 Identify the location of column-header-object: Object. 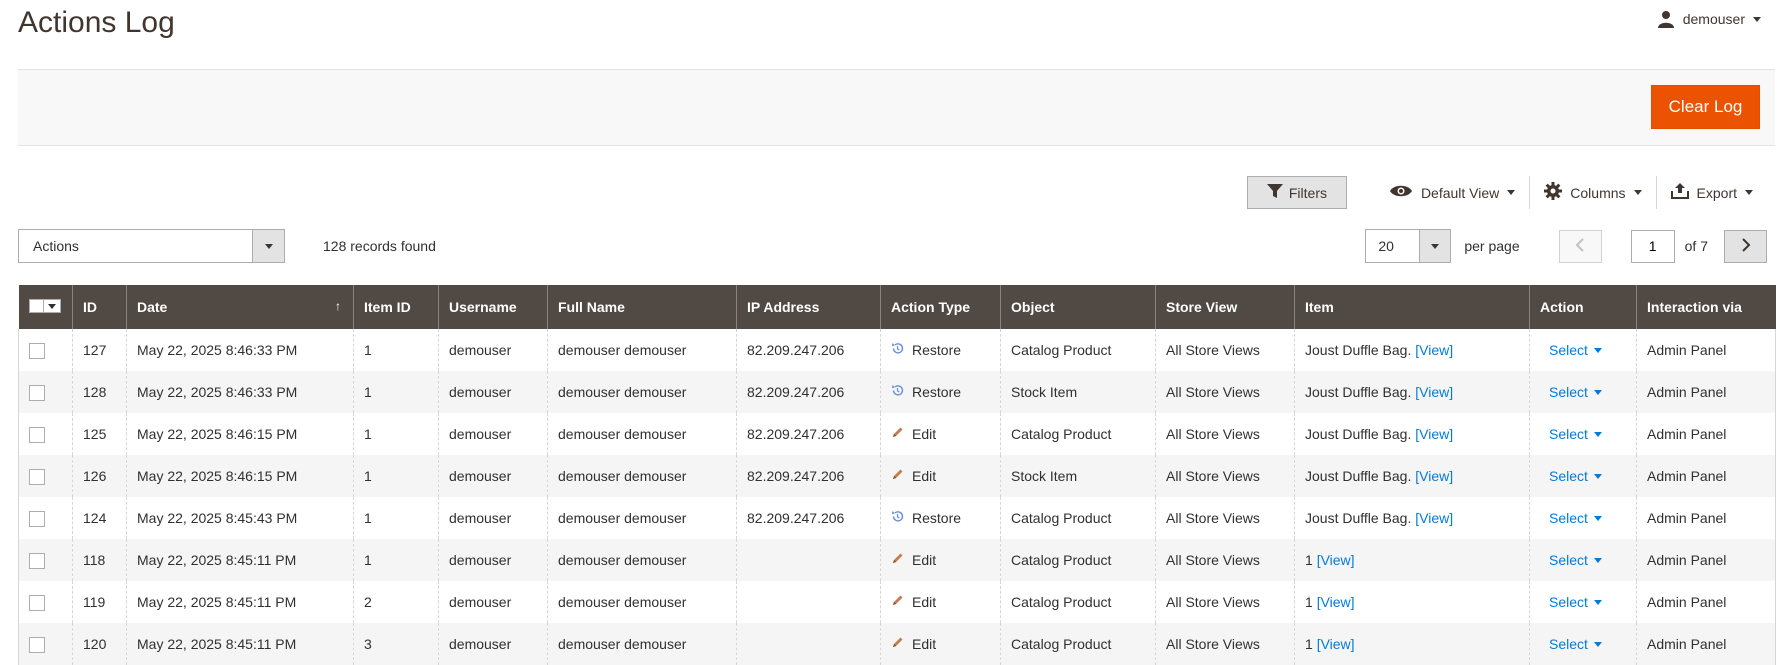
(1078, 307).